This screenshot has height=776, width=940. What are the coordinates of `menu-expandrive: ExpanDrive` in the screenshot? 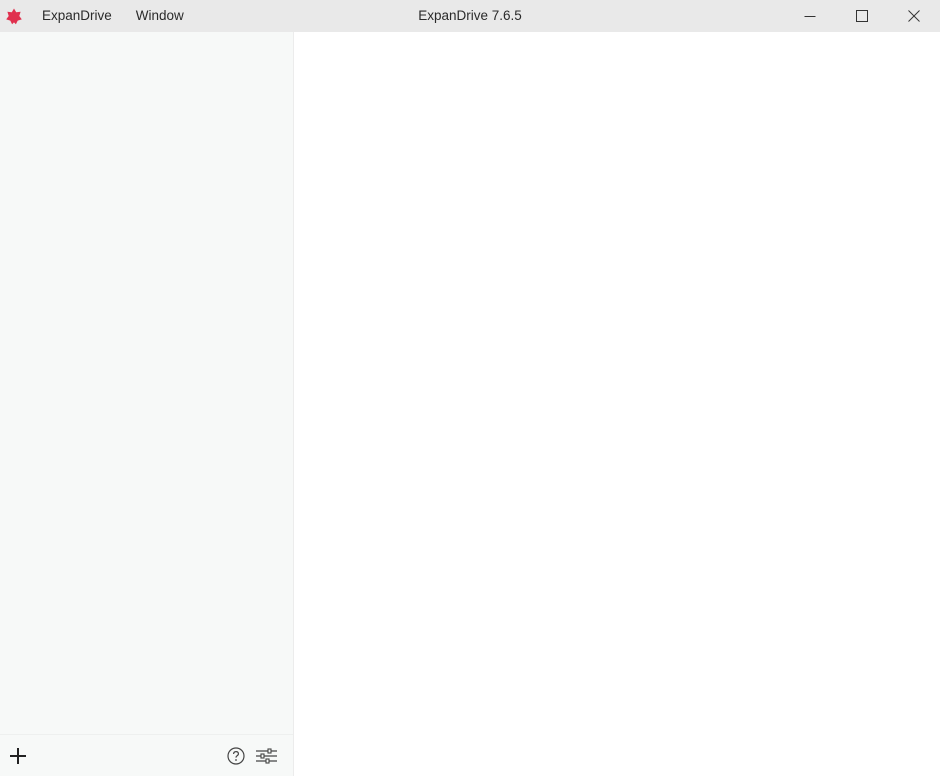 It's located at (77, 16).